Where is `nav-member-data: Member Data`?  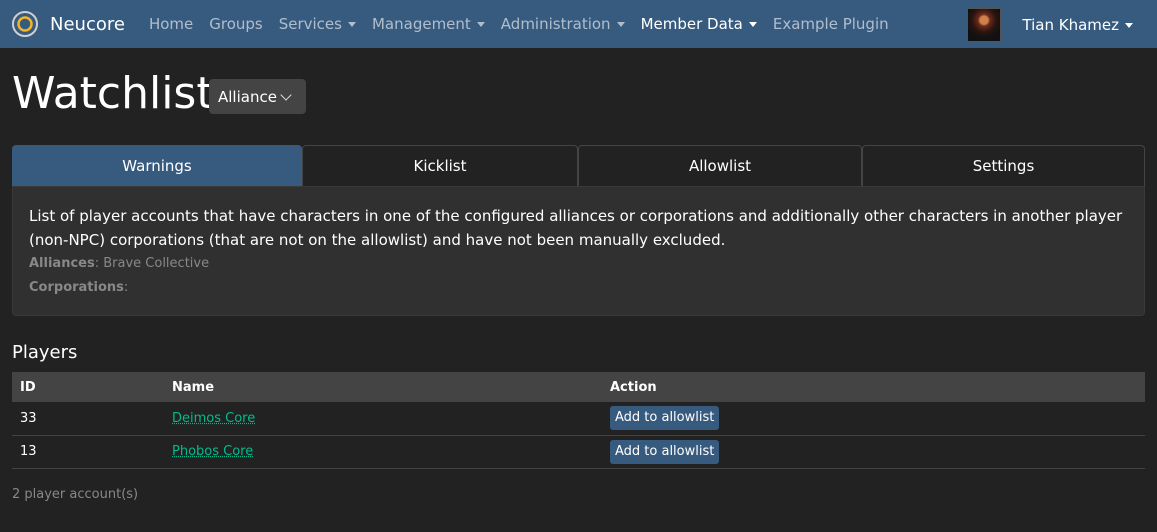 nav-member-data: Member Data is located at coordinates (699, 24).